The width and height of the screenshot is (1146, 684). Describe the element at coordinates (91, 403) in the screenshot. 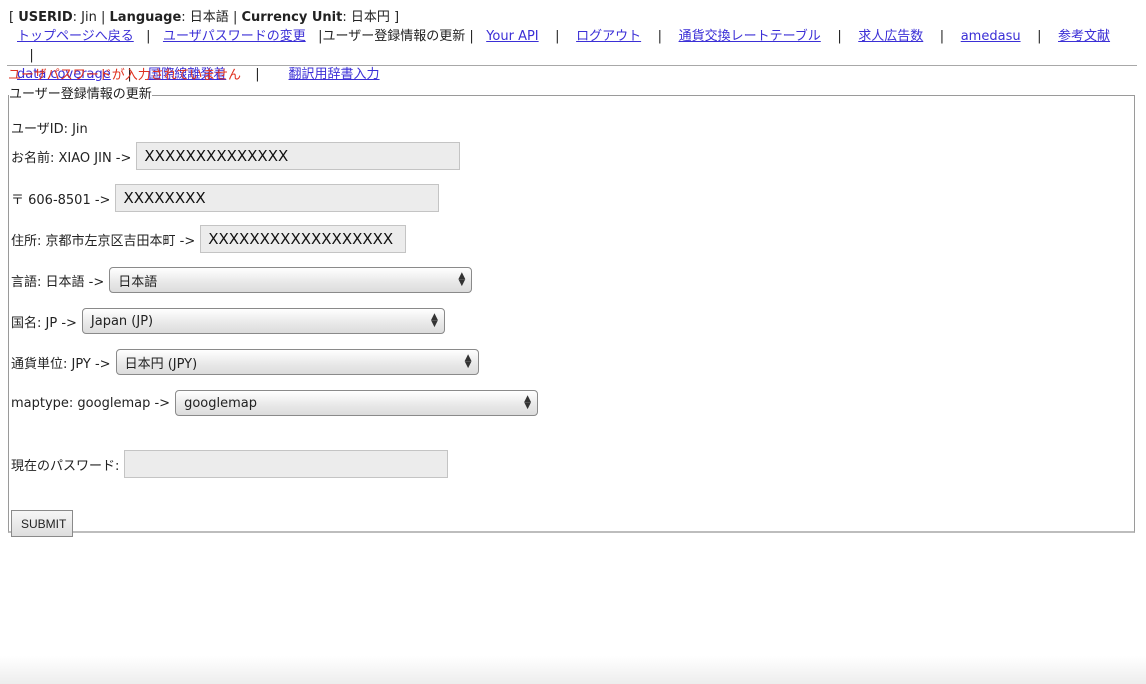

I see `maptype-label: maptype: googlemap ->` at that location.